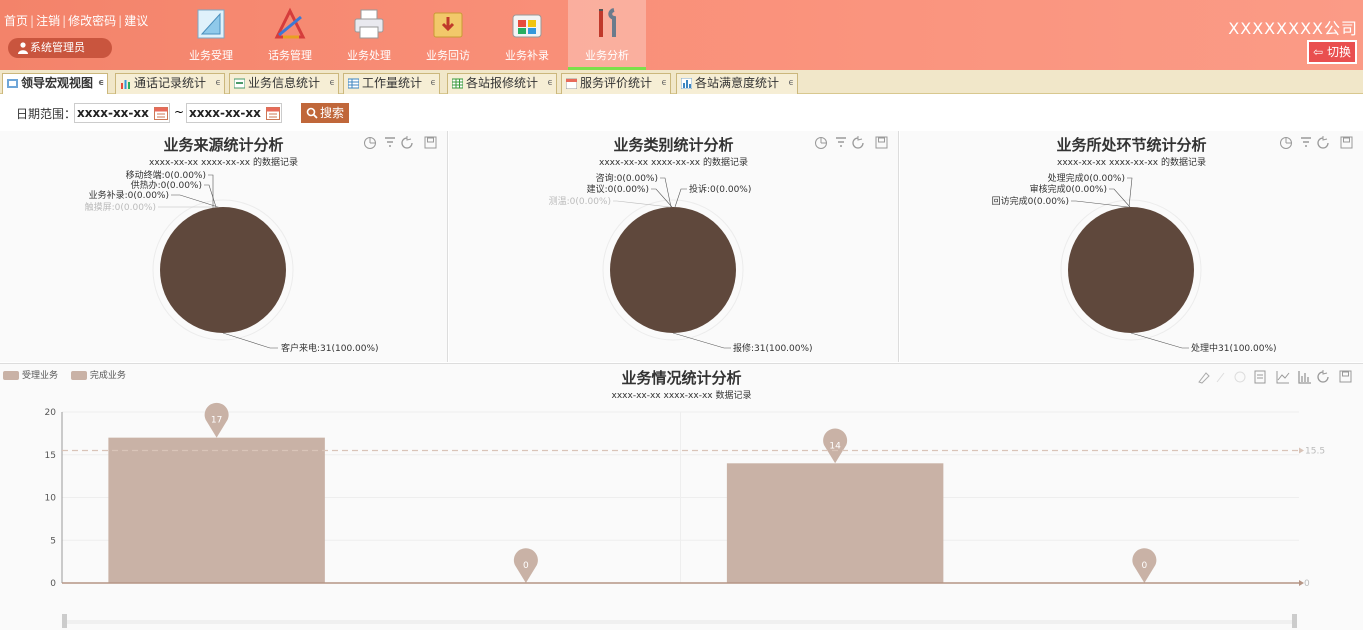 This screenshot has height=631, width=1363. I want to click on pie-label-main: 客户来电:31(100.00%), so click(330, 348).